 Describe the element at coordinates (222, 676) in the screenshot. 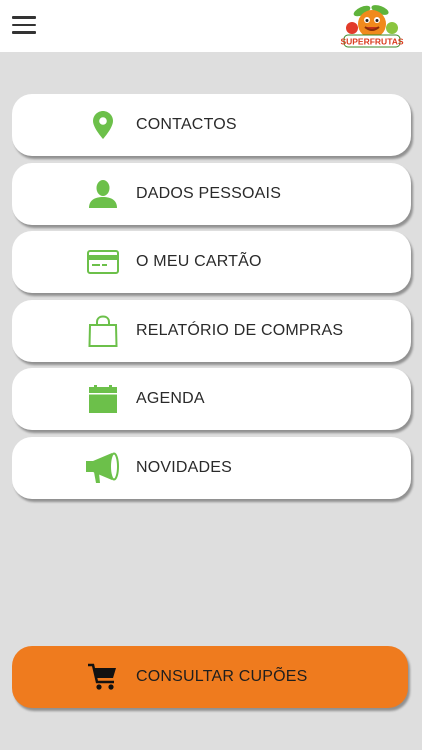

I see `consultar-cupoes-label: CONSULTAR CUPÕES` at that location.